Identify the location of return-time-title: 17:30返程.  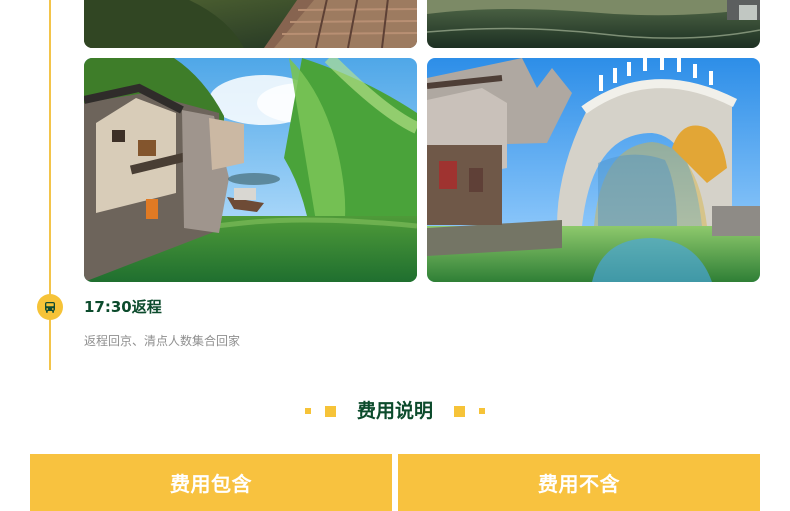
(123, 307).